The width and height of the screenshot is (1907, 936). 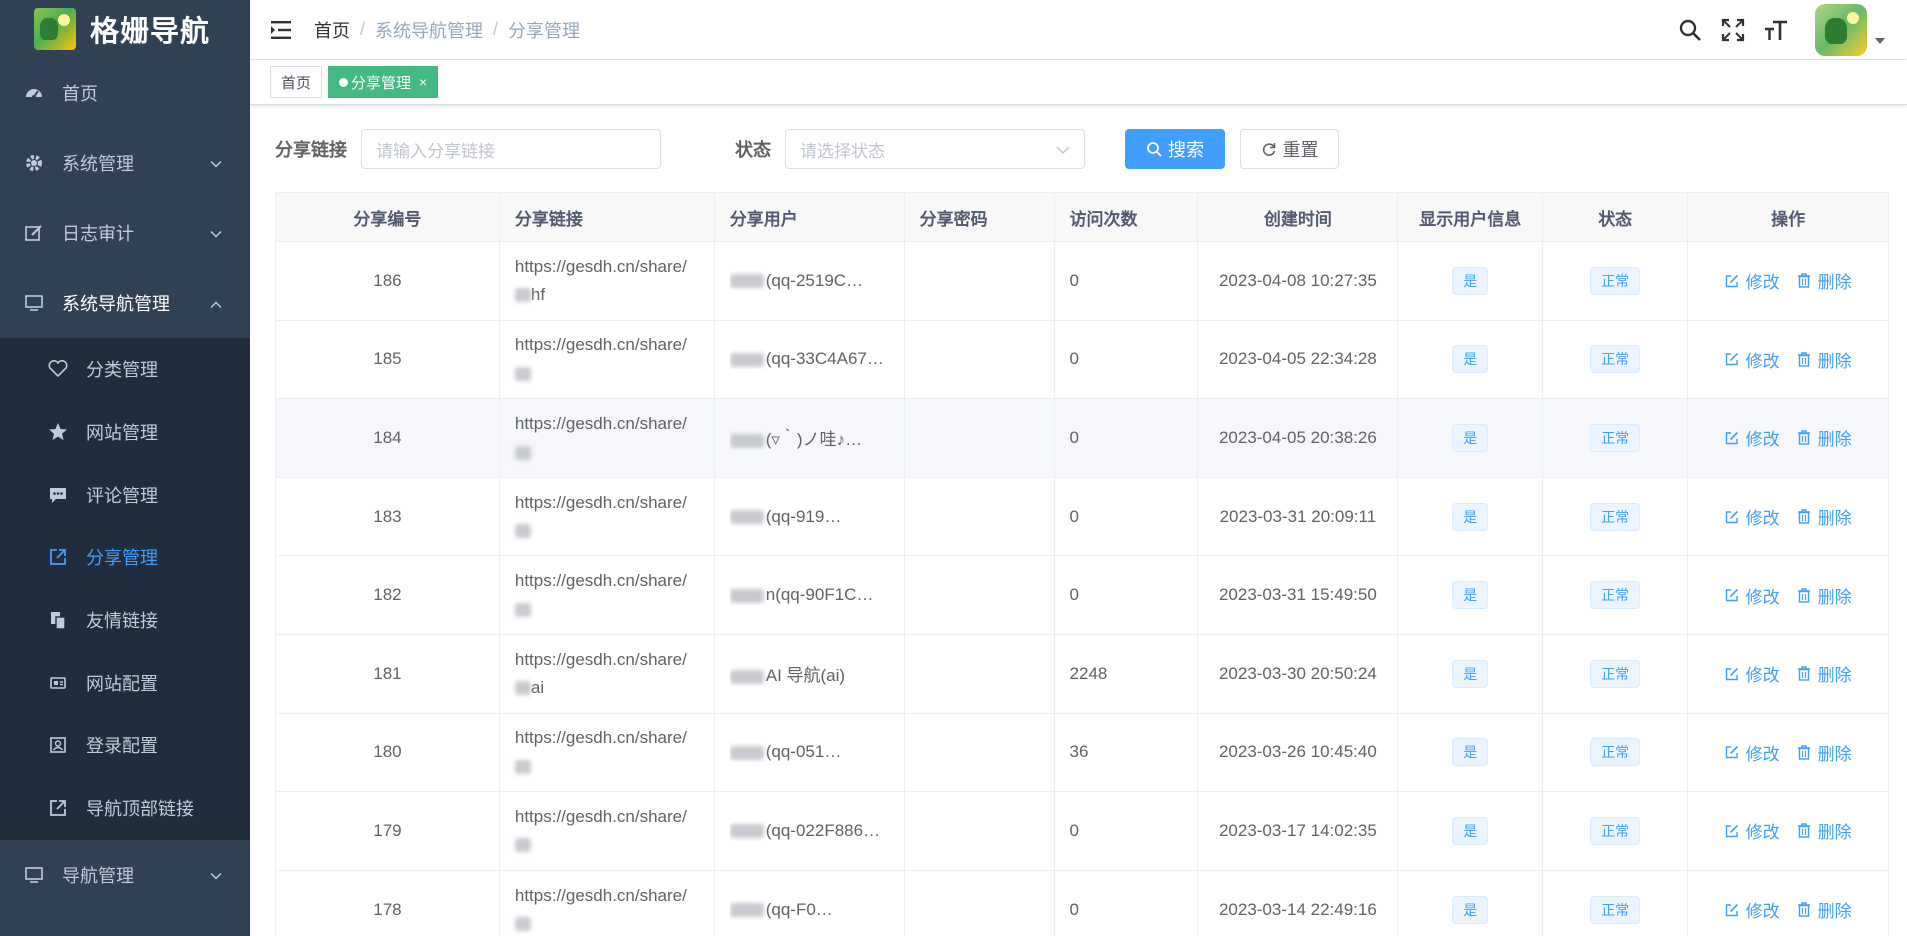 I want to click on sidebar-item-website: 网站管理, so click(x=125, y=432).